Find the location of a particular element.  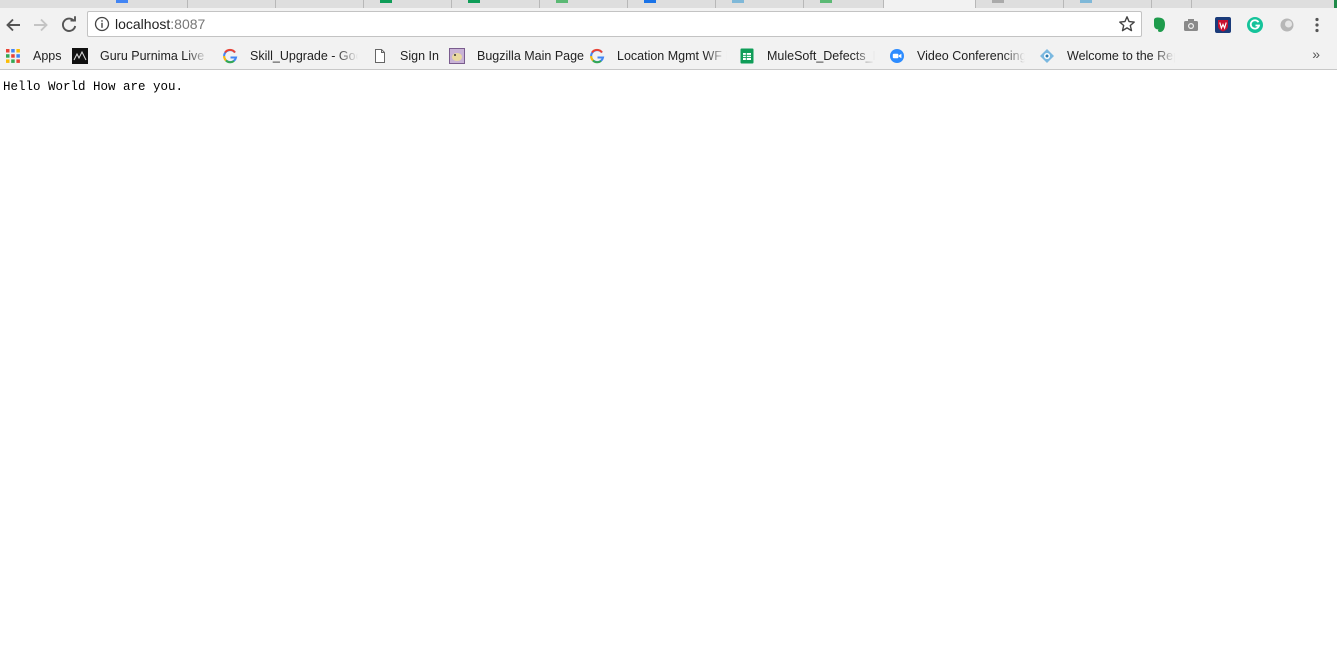

bugzilla-icon is located at coordinates (457, 56).